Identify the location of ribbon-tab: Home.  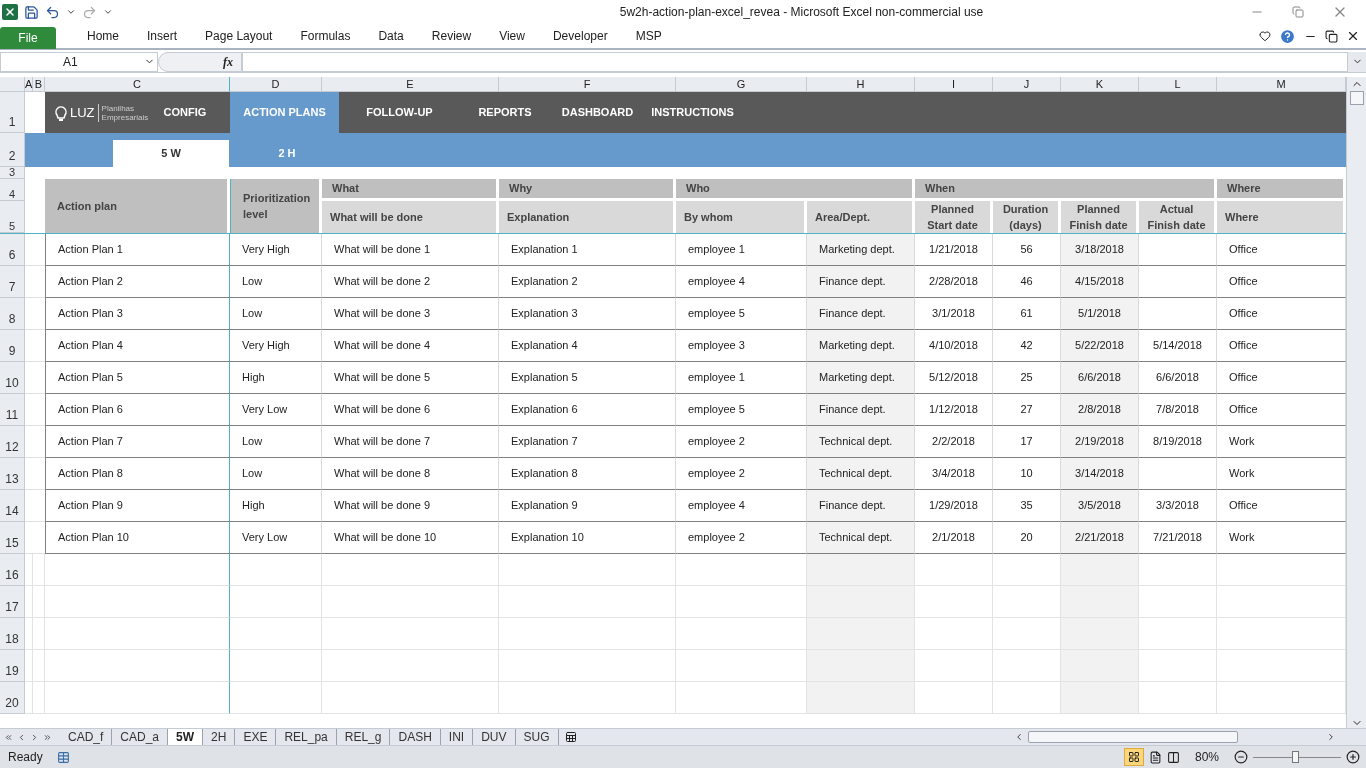
(103, 36).